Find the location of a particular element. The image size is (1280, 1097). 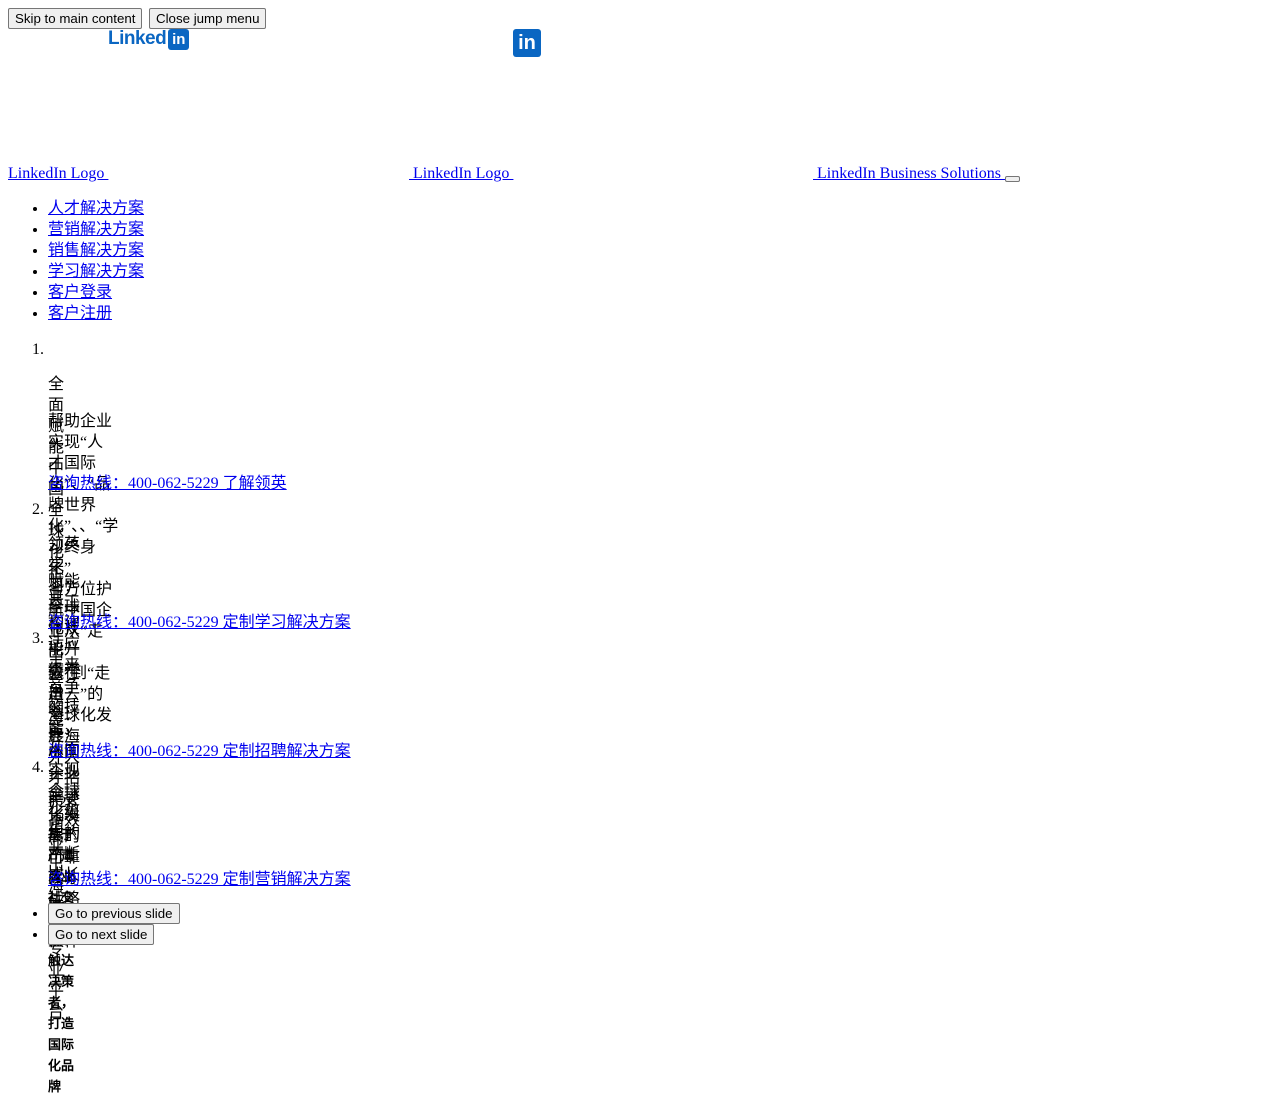

nav-link-marketing-solutions: 营销解决方案 is located at coordinates (96, 229).